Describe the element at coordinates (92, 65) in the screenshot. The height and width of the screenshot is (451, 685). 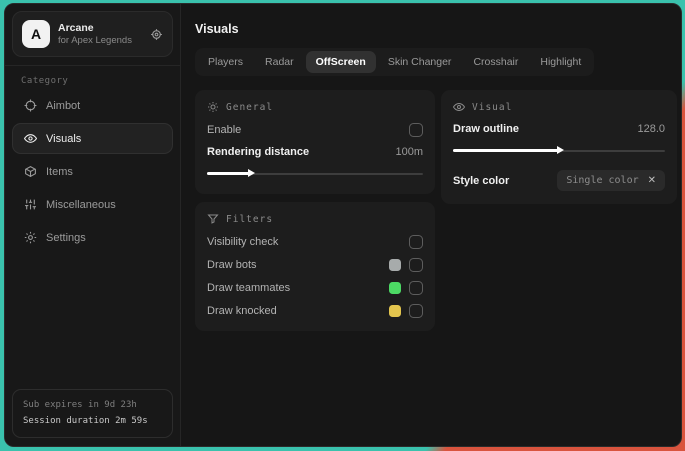
I see `sidebar-divider` at that location.